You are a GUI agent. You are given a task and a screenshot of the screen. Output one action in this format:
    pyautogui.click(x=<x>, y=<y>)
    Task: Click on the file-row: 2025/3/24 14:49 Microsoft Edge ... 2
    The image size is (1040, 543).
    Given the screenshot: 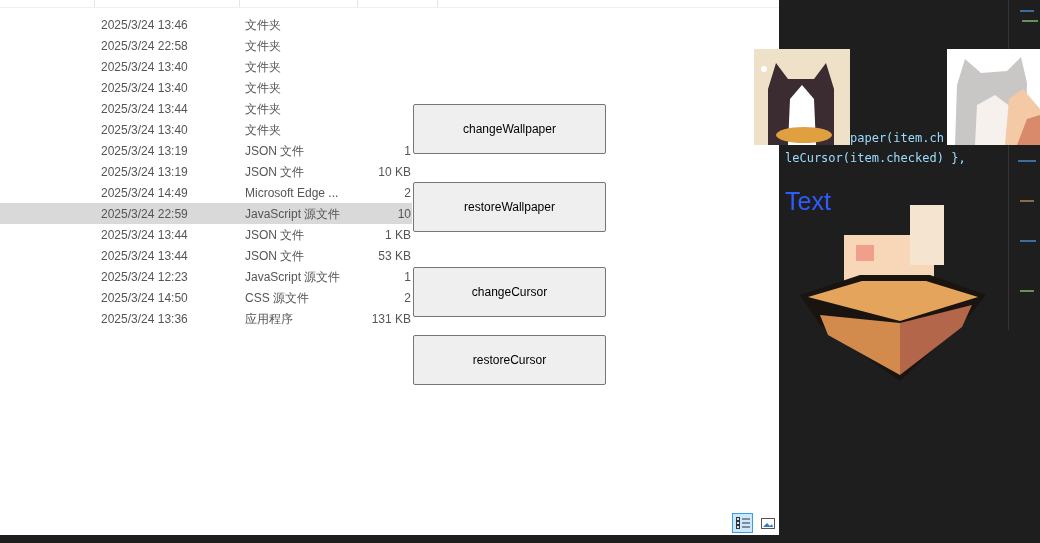 What is the action you would take?
    pyautogui.click(x=206, y=192)
    